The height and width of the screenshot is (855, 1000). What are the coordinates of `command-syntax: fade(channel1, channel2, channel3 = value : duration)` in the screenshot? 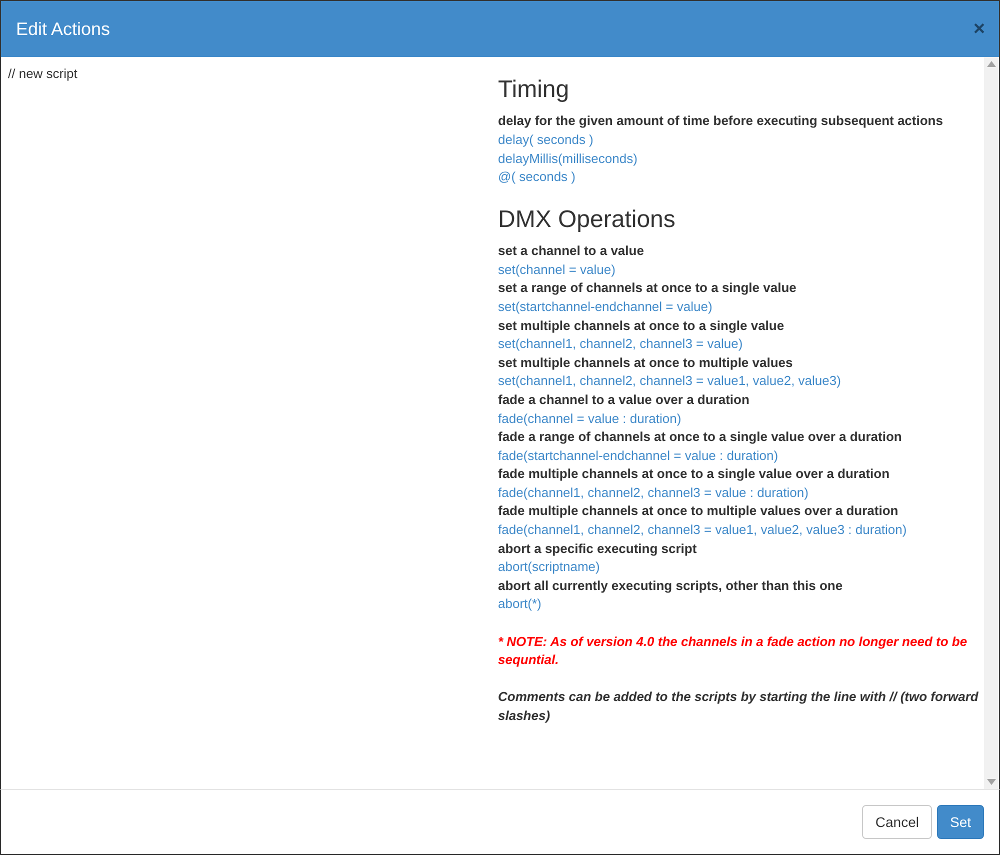 It's located at (654, 493).